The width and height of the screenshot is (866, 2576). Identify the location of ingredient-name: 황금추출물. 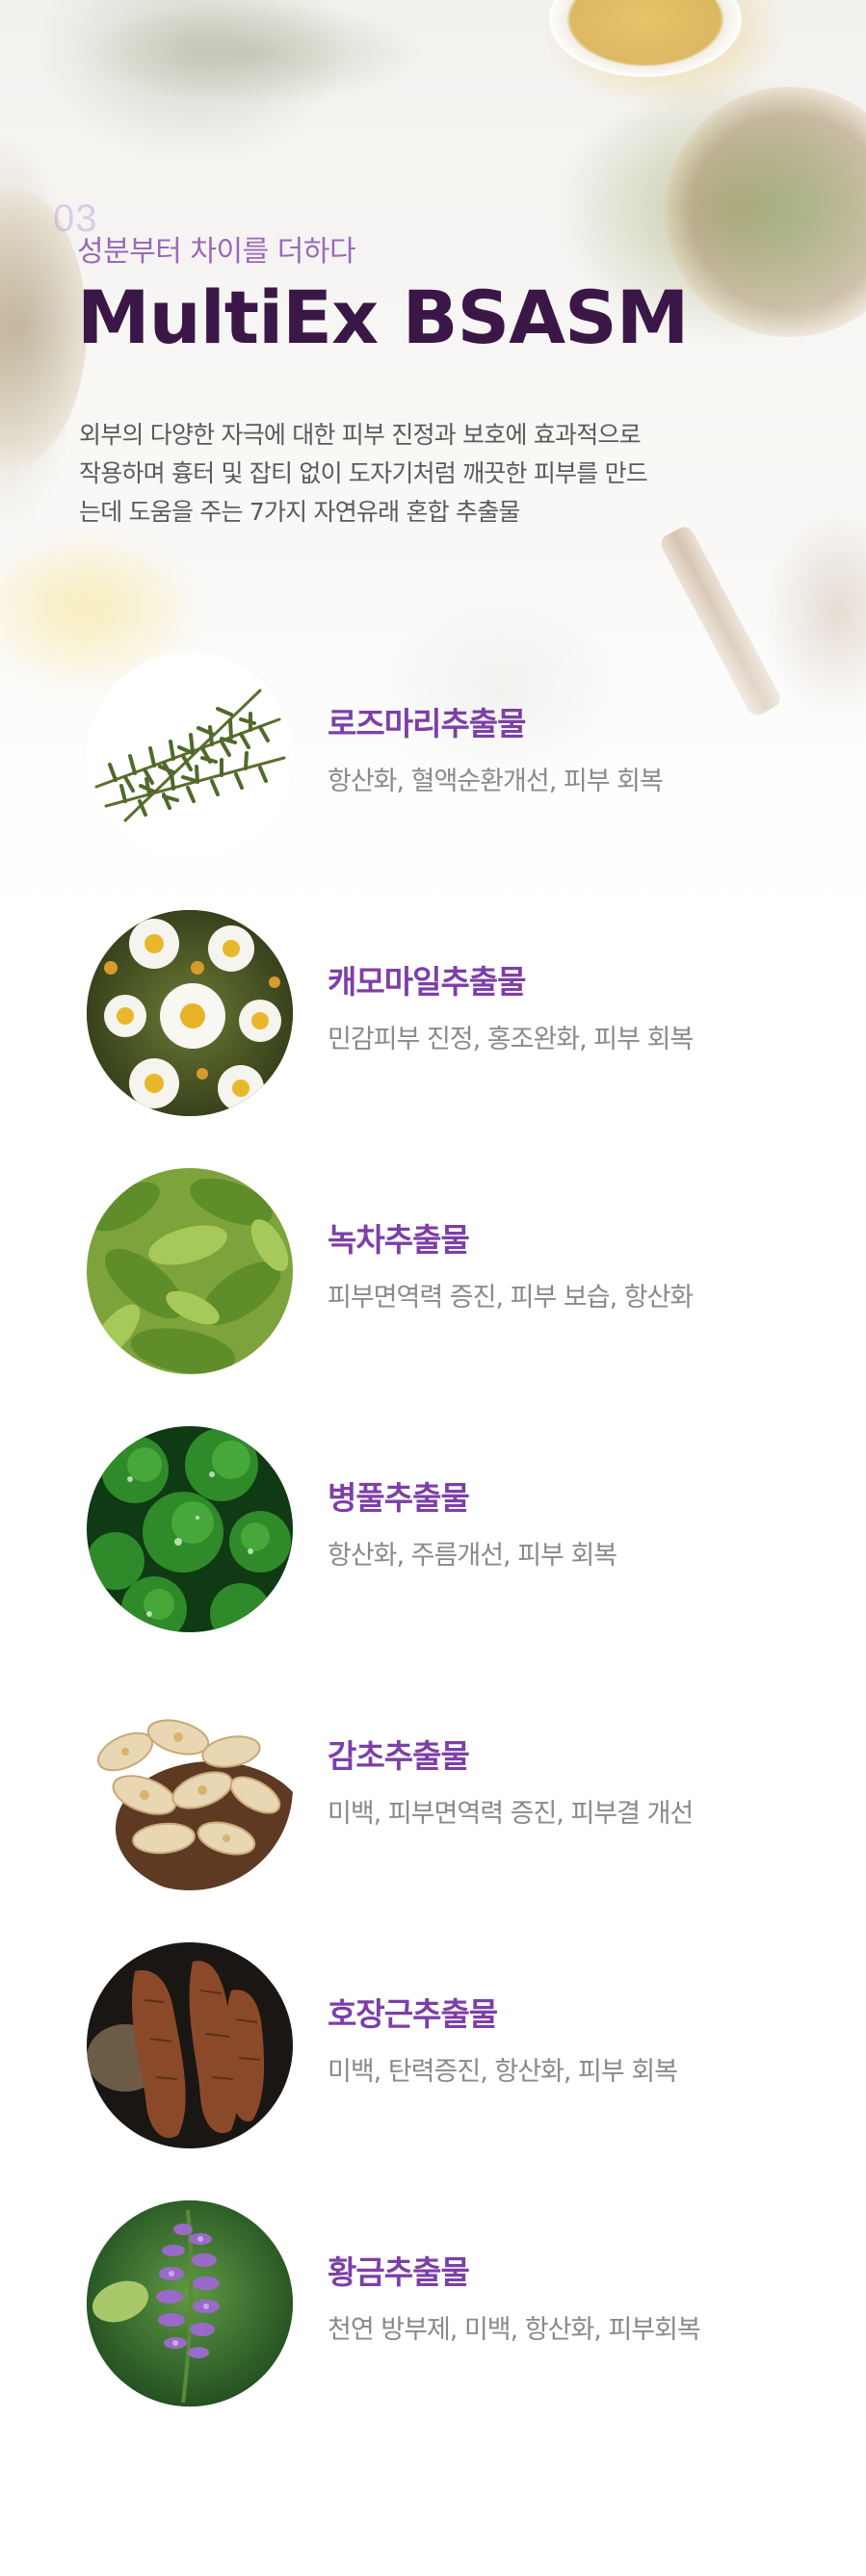
(399, 2272).